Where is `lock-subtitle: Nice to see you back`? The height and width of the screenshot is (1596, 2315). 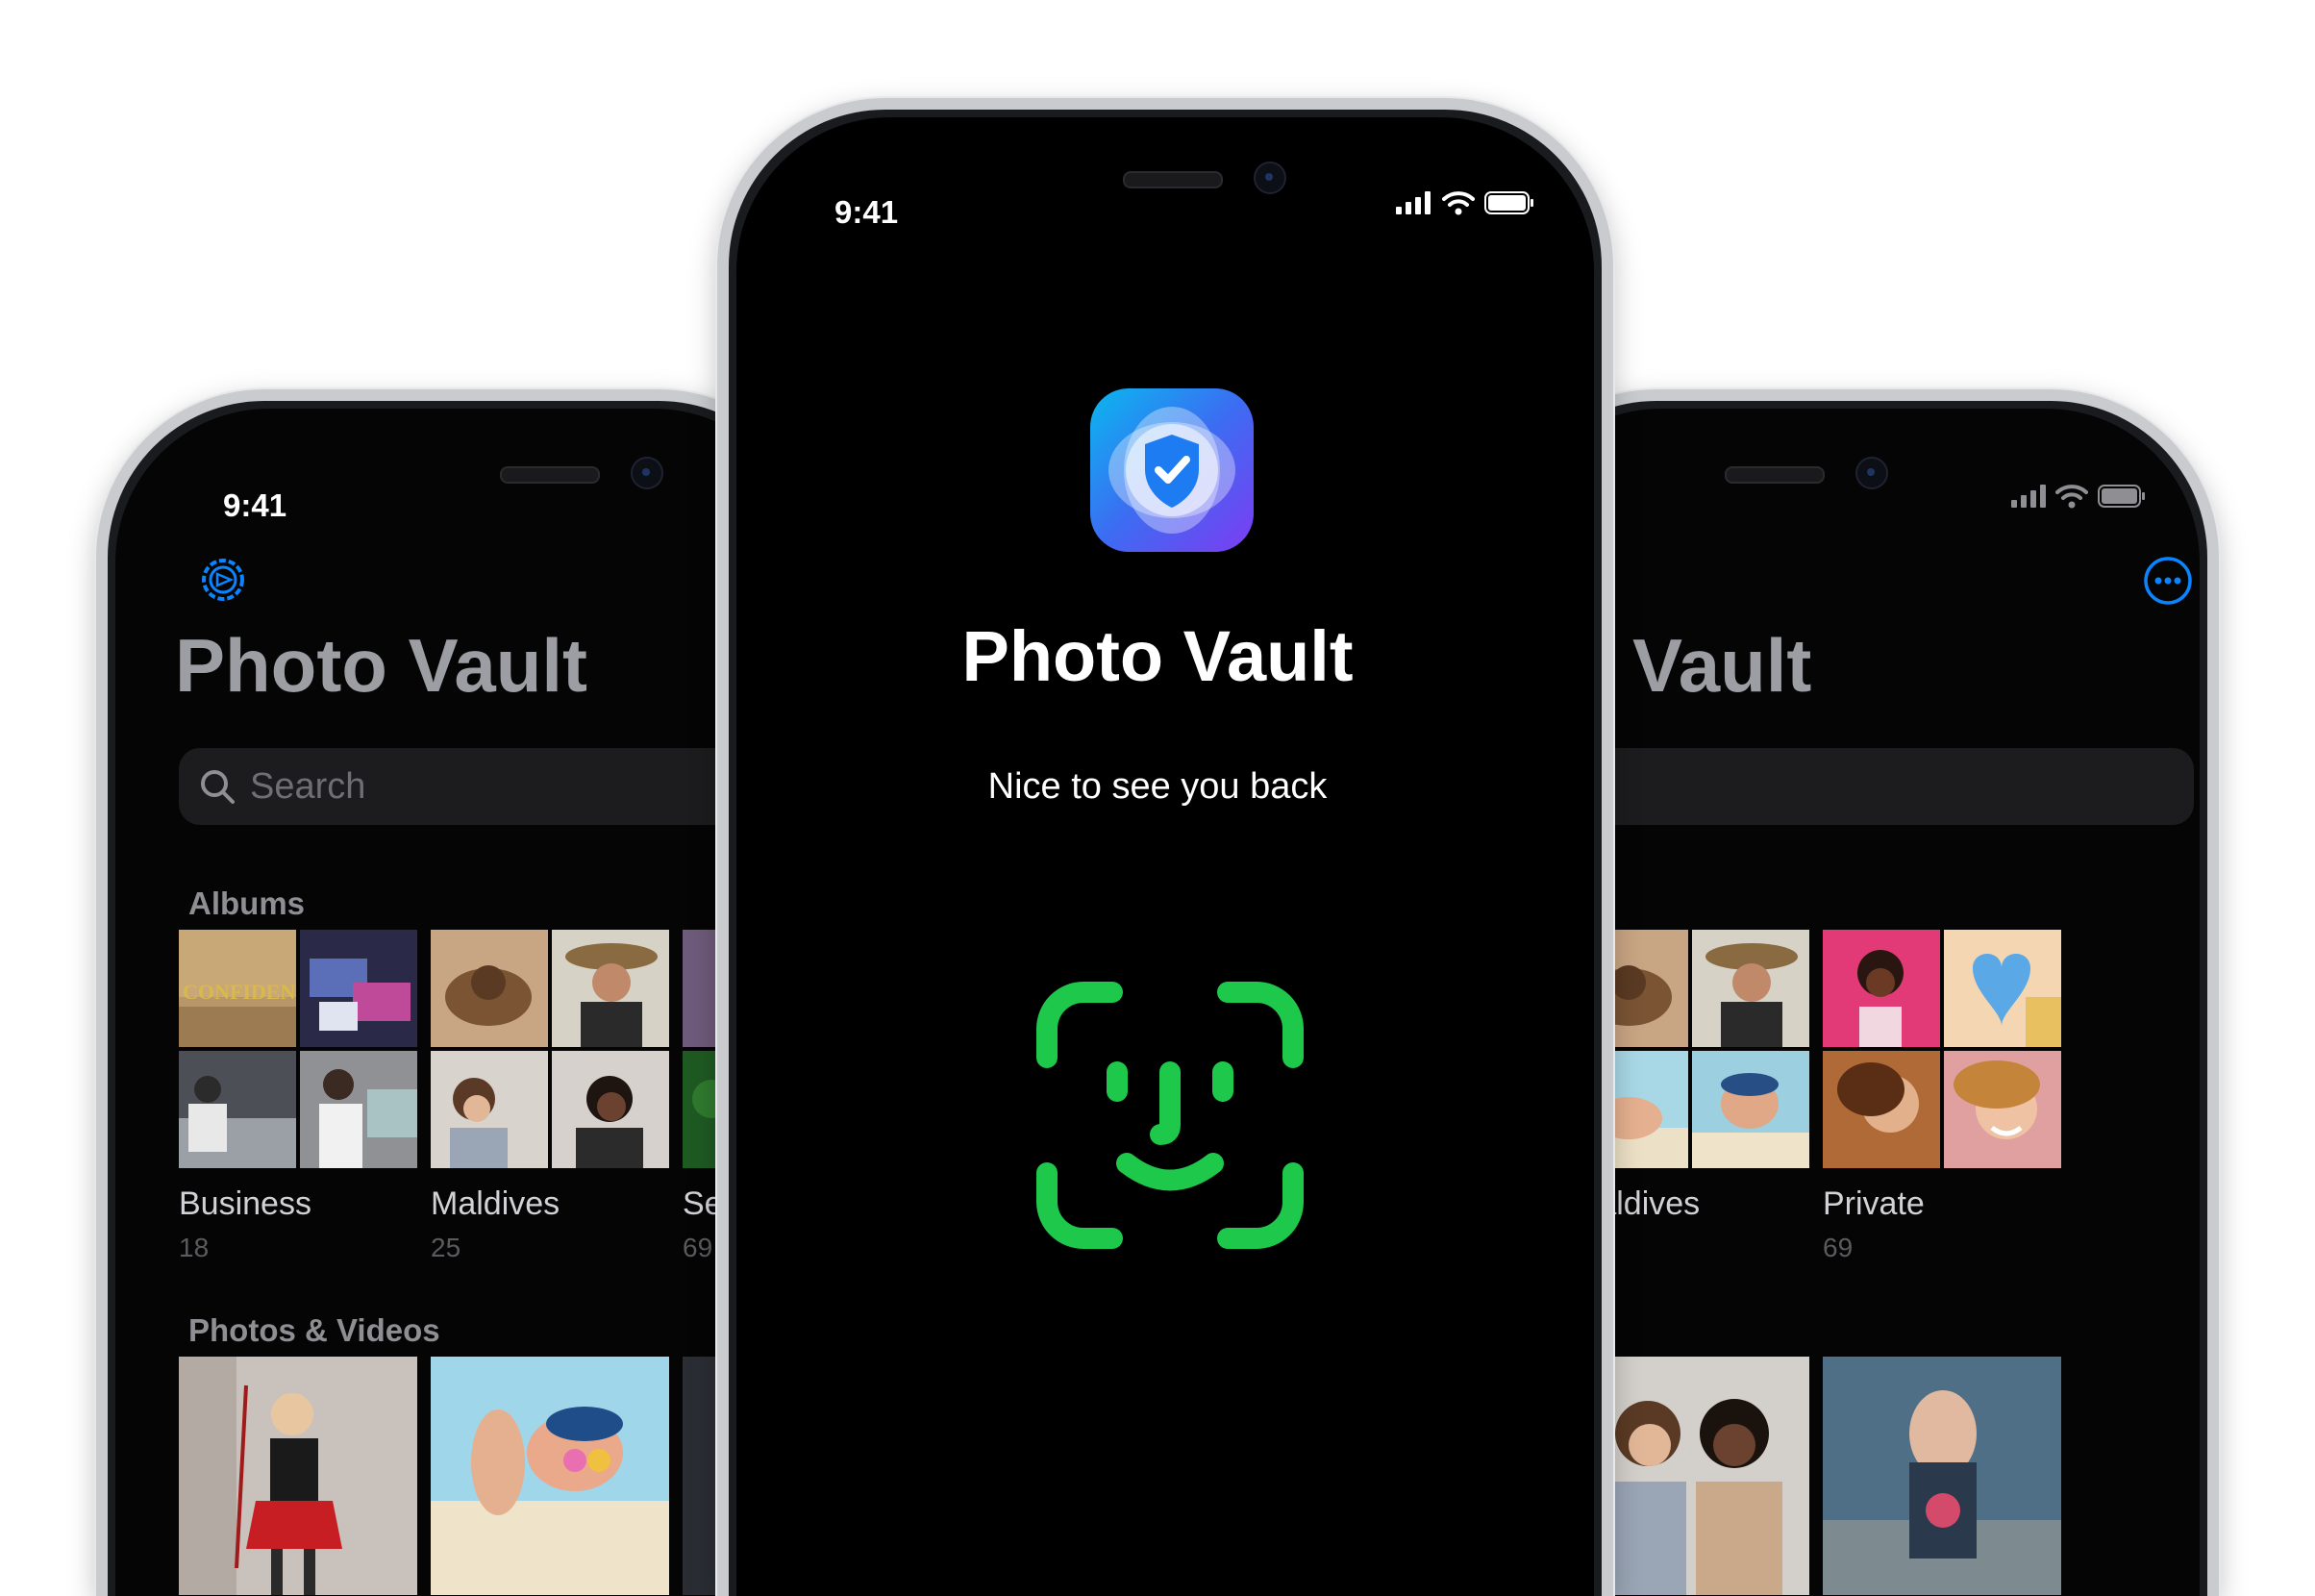 lock-subtitle: Nice to see you back is located at coordinates (1157, 786).